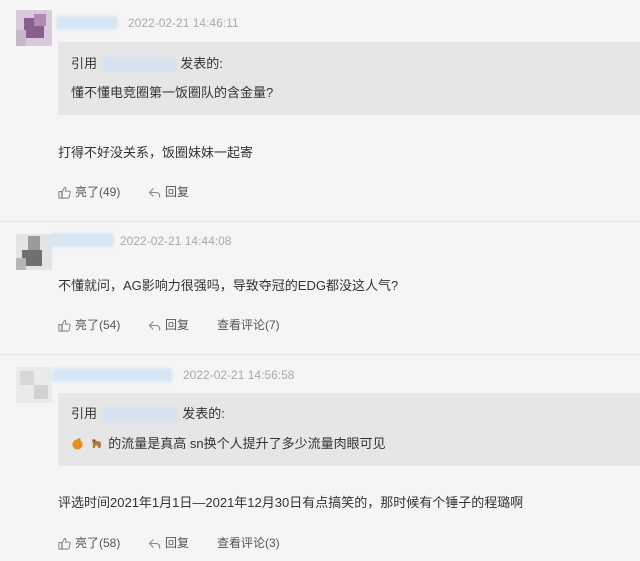 Image resolution: width=640 pixels, height=561 pixels. Describe the element at coordinates (338, 325) in the screenshot. I see `comment-actions: 亮了(54) 回复 查看评论(7)` at that location.